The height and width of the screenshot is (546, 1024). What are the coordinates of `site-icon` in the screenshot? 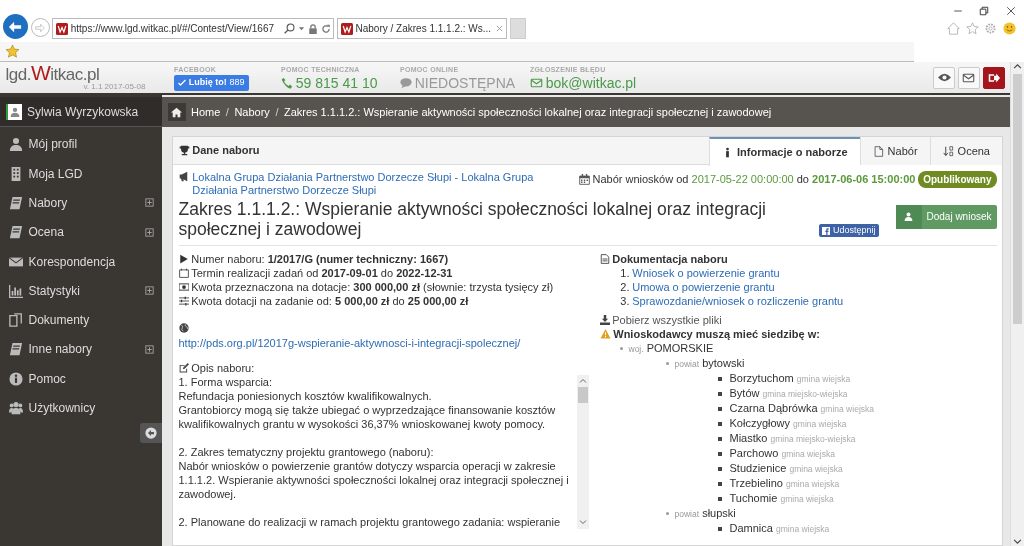 It's located at (62, 28).